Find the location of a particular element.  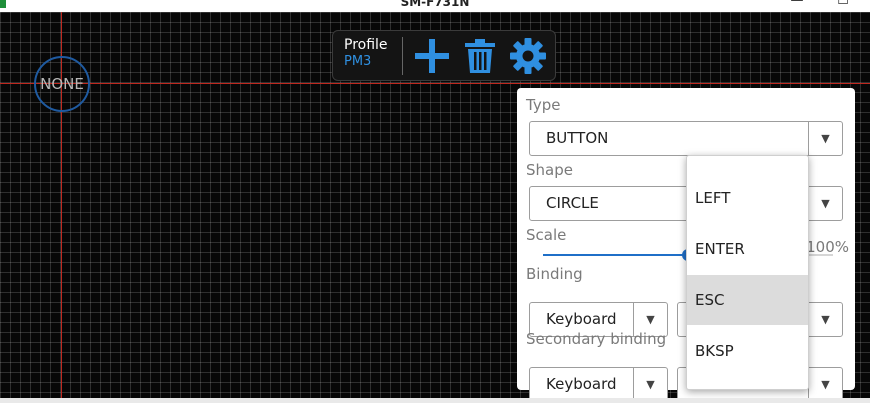

bottom-strip is located at coordinates (435, 400).